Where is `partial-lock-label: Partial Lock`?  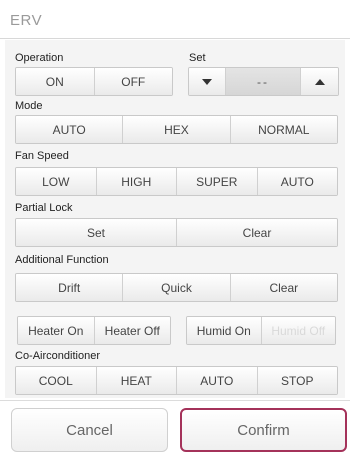
partial-lock-label: Partial Lock is located at coordinates (44, 208).